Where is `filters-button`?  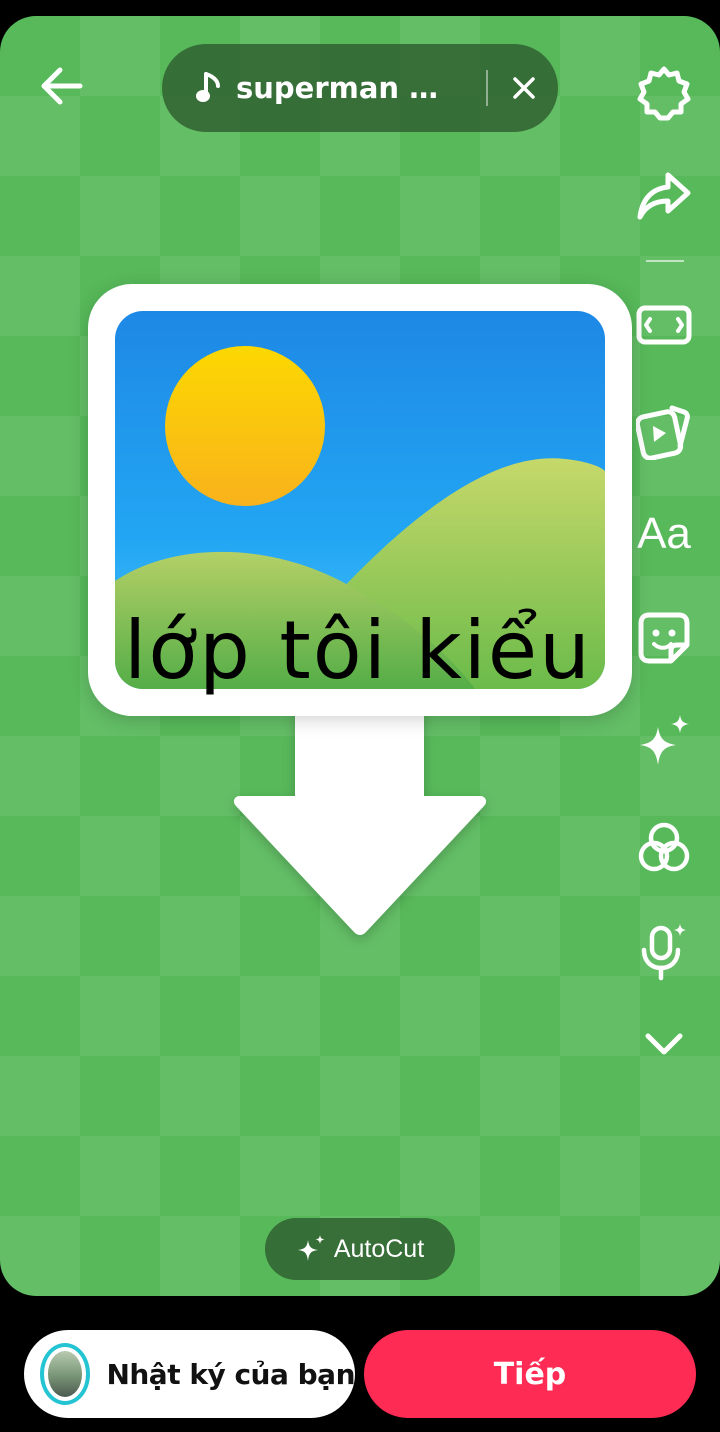
filters-button is located at coordinates (664, 848).